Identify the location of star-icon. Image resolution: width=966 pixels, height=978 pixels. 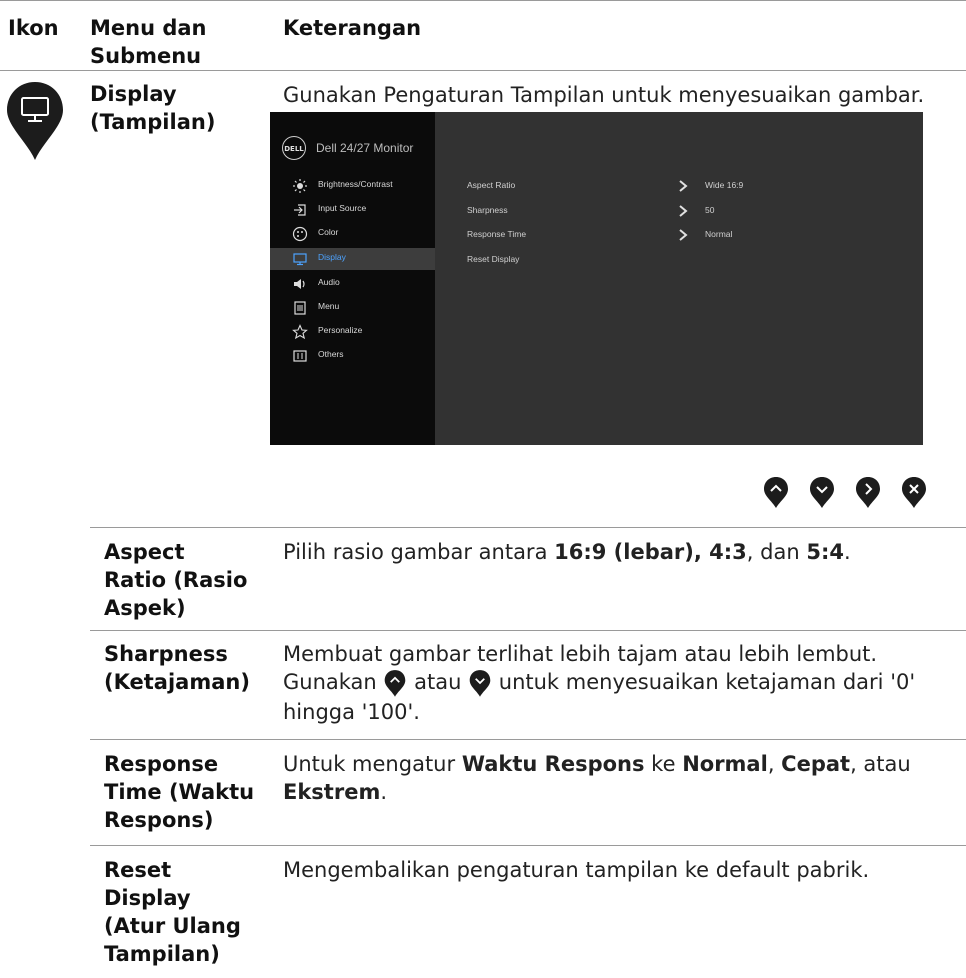
(300, 332).